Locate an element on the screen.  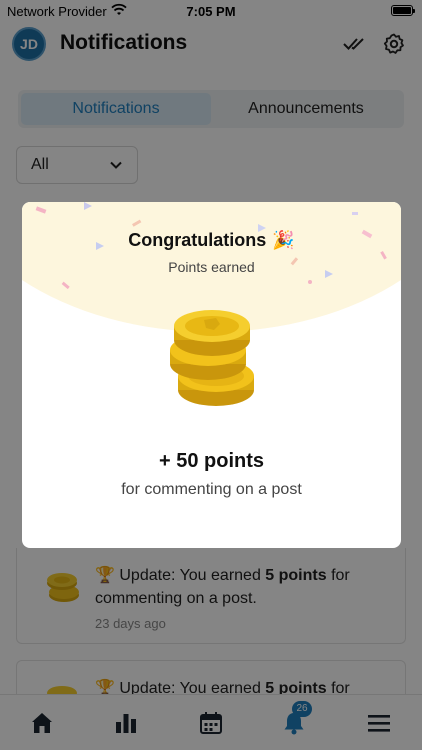
points-amount: + 50 points is located at coordinates (211, 461).